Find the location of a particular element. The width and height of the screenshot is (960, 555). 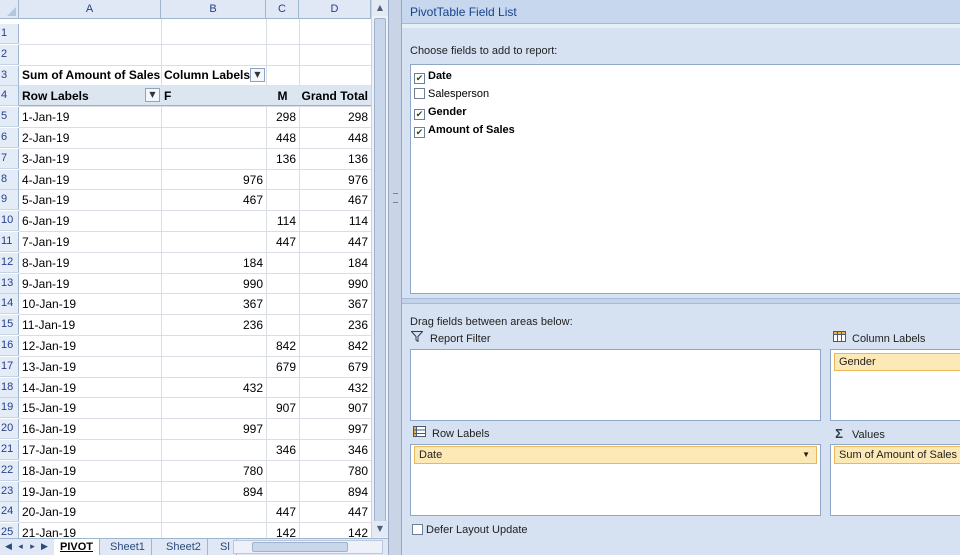

row-label-cell: 14-Jan-19 is located at coordinates (90, 388).